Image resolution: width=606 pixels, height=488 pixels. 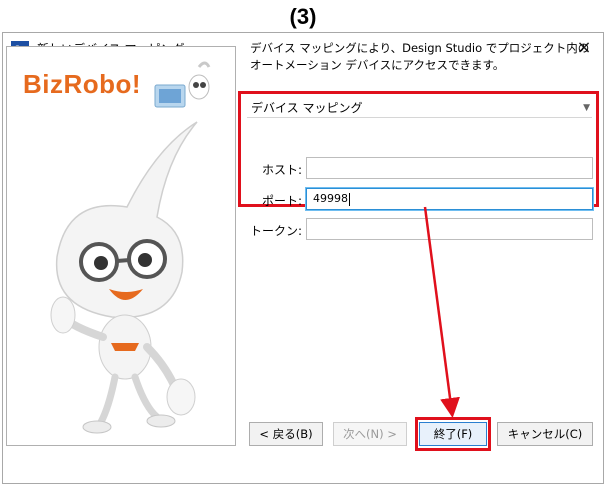 I want to click on finish-highlight-box, so click(x=453, y=434).